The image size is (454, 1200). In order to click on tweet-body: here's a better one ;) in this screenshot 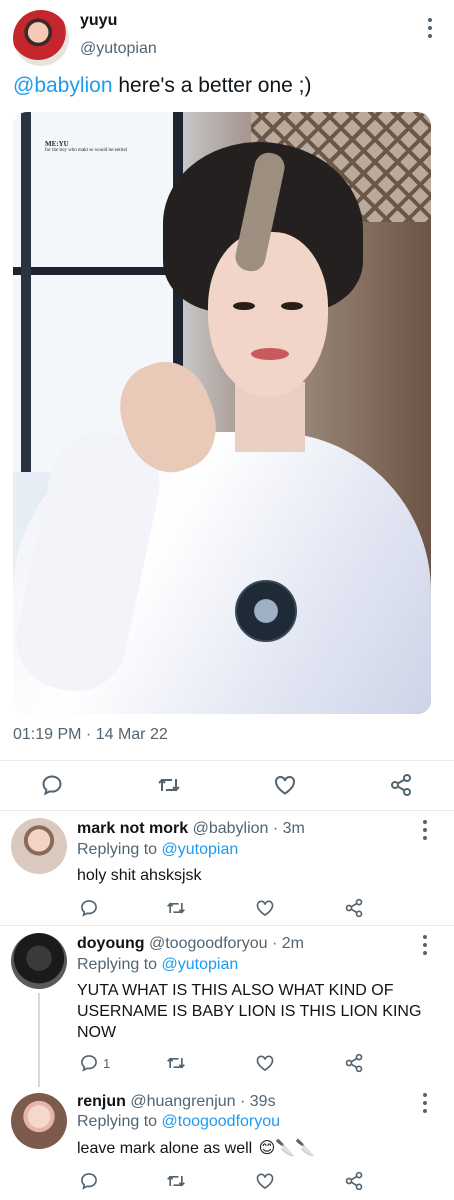, I will do `click(212, 85)`.